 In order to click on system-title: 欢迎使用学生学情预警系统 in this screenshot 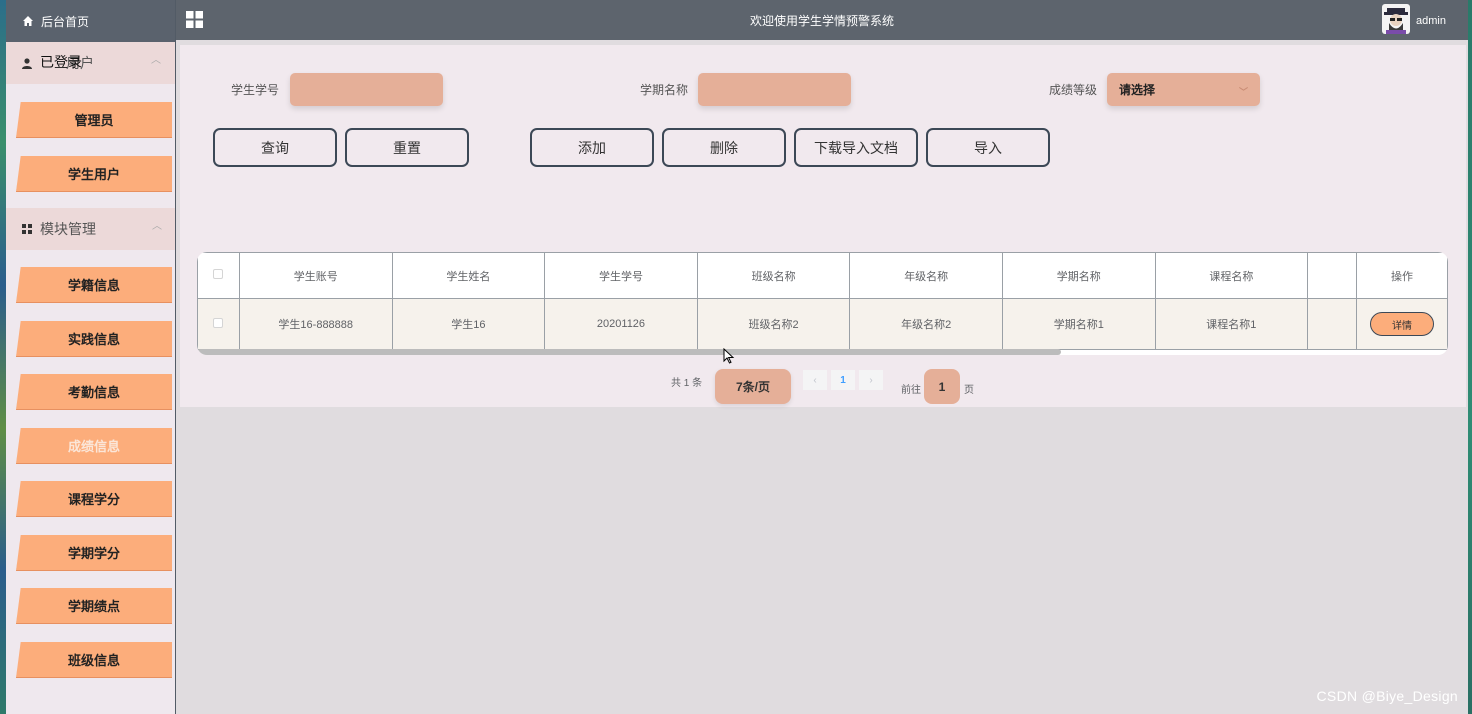, I will do `click(821, 21)`.